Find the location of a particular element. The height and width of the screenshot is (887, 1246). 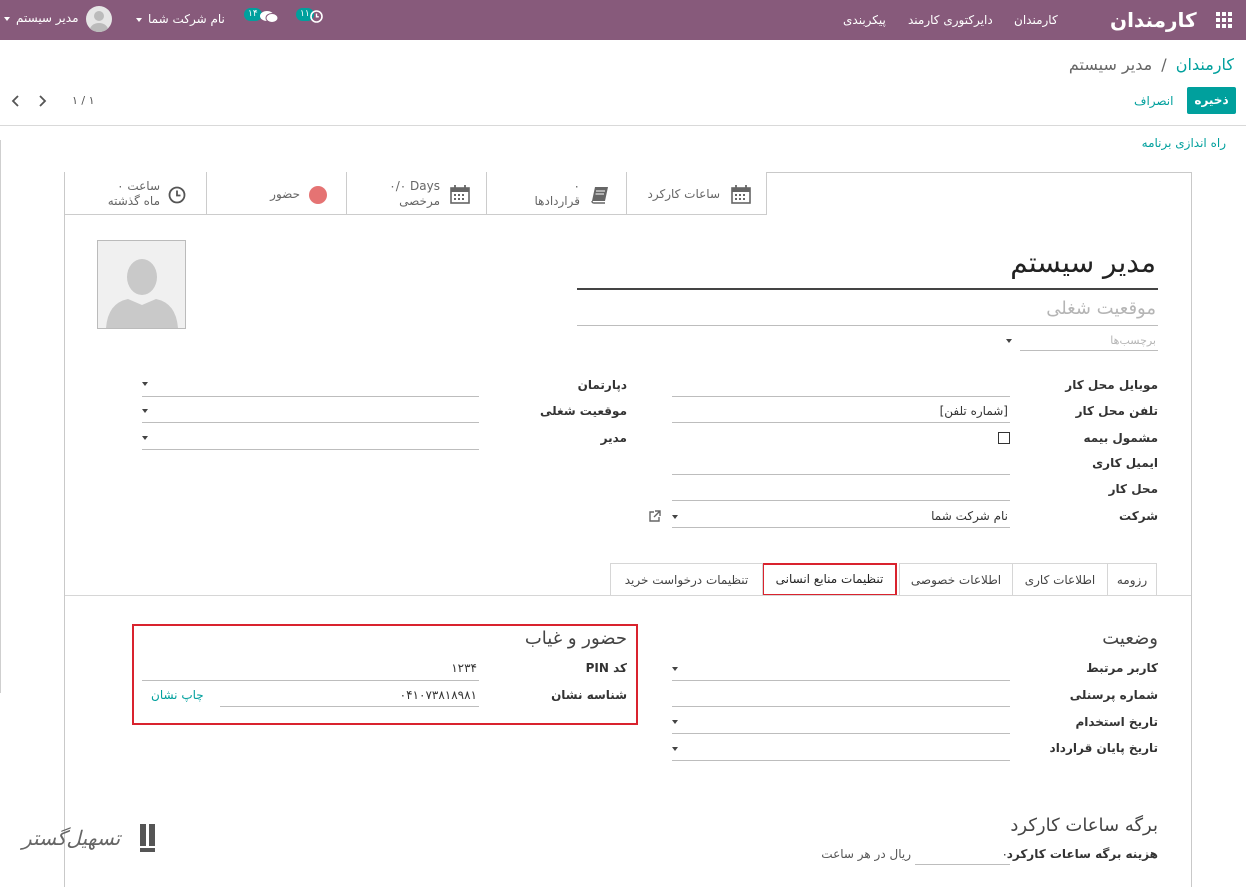

company-value: نام شرکت شما is located at coordinates (969, 516).